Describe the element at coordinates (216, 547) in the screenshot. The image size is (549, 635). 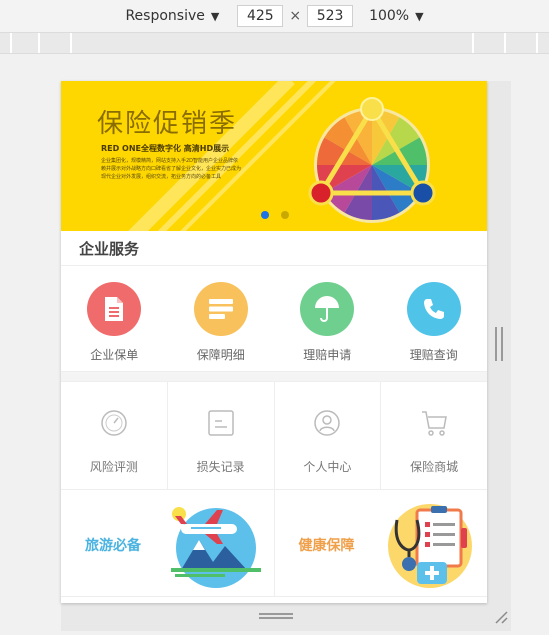
I see `airplane-illustration-icon` at that location.